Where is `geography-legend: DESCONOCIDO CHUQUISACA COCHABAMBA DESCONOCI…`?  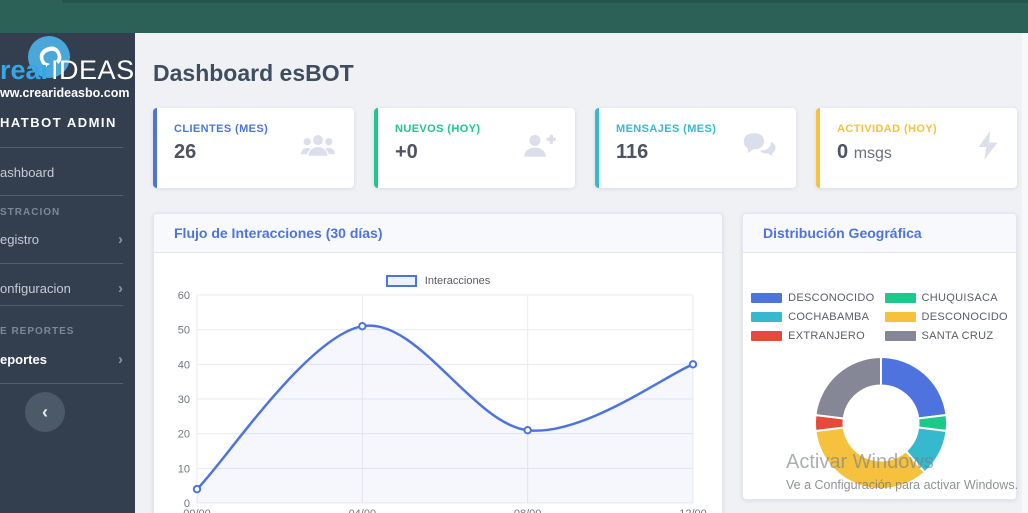
geography-legend: DESCONOCIDO CHUQUISACA COCHABAMBA DESCONOCI… is located at coordinates (879, 317).